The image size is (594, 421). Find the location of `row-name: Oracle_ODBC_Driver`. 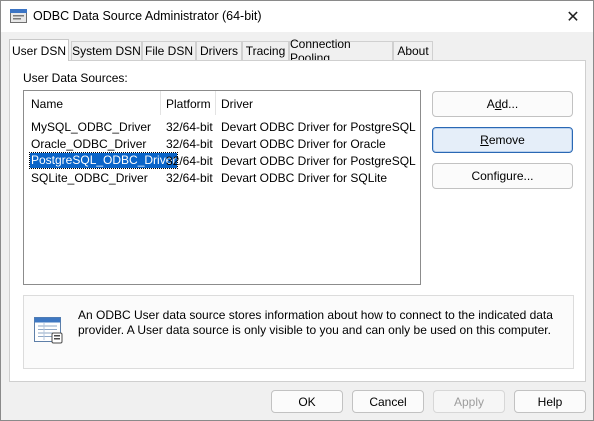

row-name: Oracle_ODBC_Driver is located at coordinates (89, 144).